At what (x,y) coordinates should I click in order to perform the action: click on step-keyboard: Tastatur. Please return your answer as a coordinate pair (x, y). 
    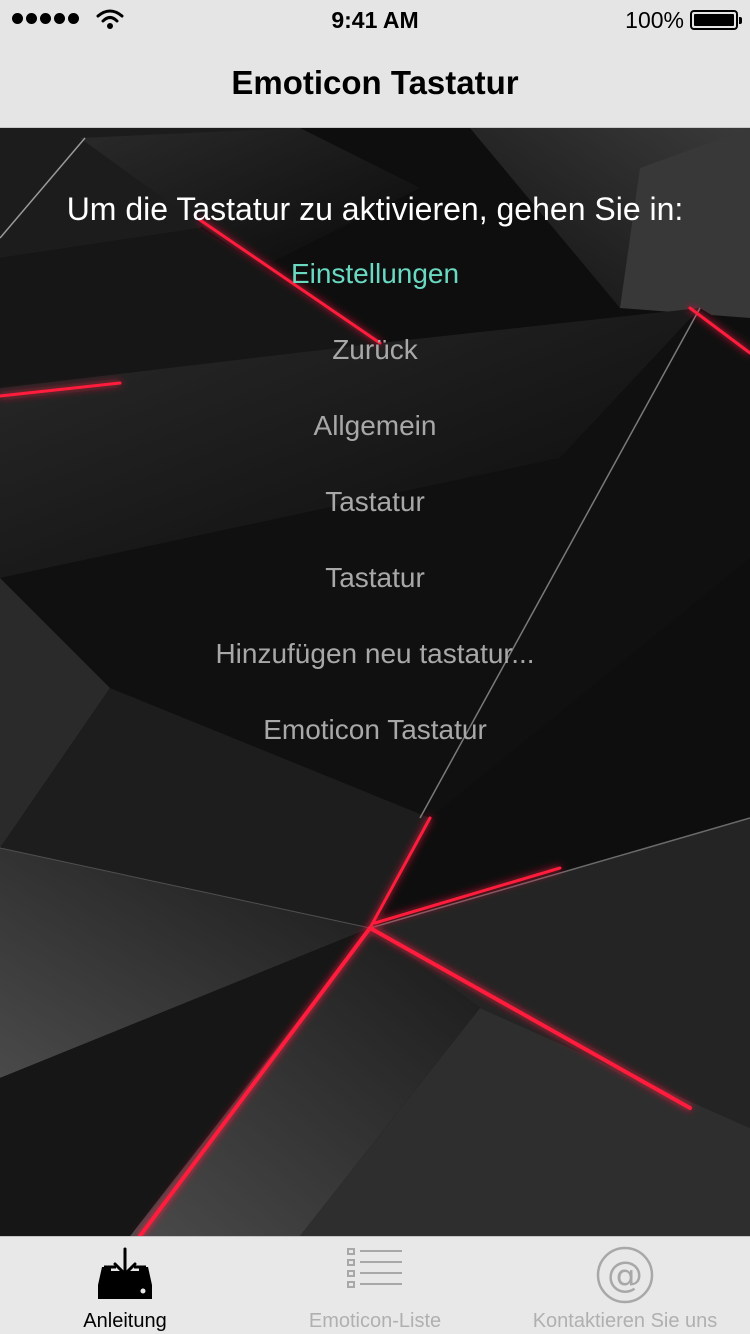
    Looking at the image, I should click on (375, 501).